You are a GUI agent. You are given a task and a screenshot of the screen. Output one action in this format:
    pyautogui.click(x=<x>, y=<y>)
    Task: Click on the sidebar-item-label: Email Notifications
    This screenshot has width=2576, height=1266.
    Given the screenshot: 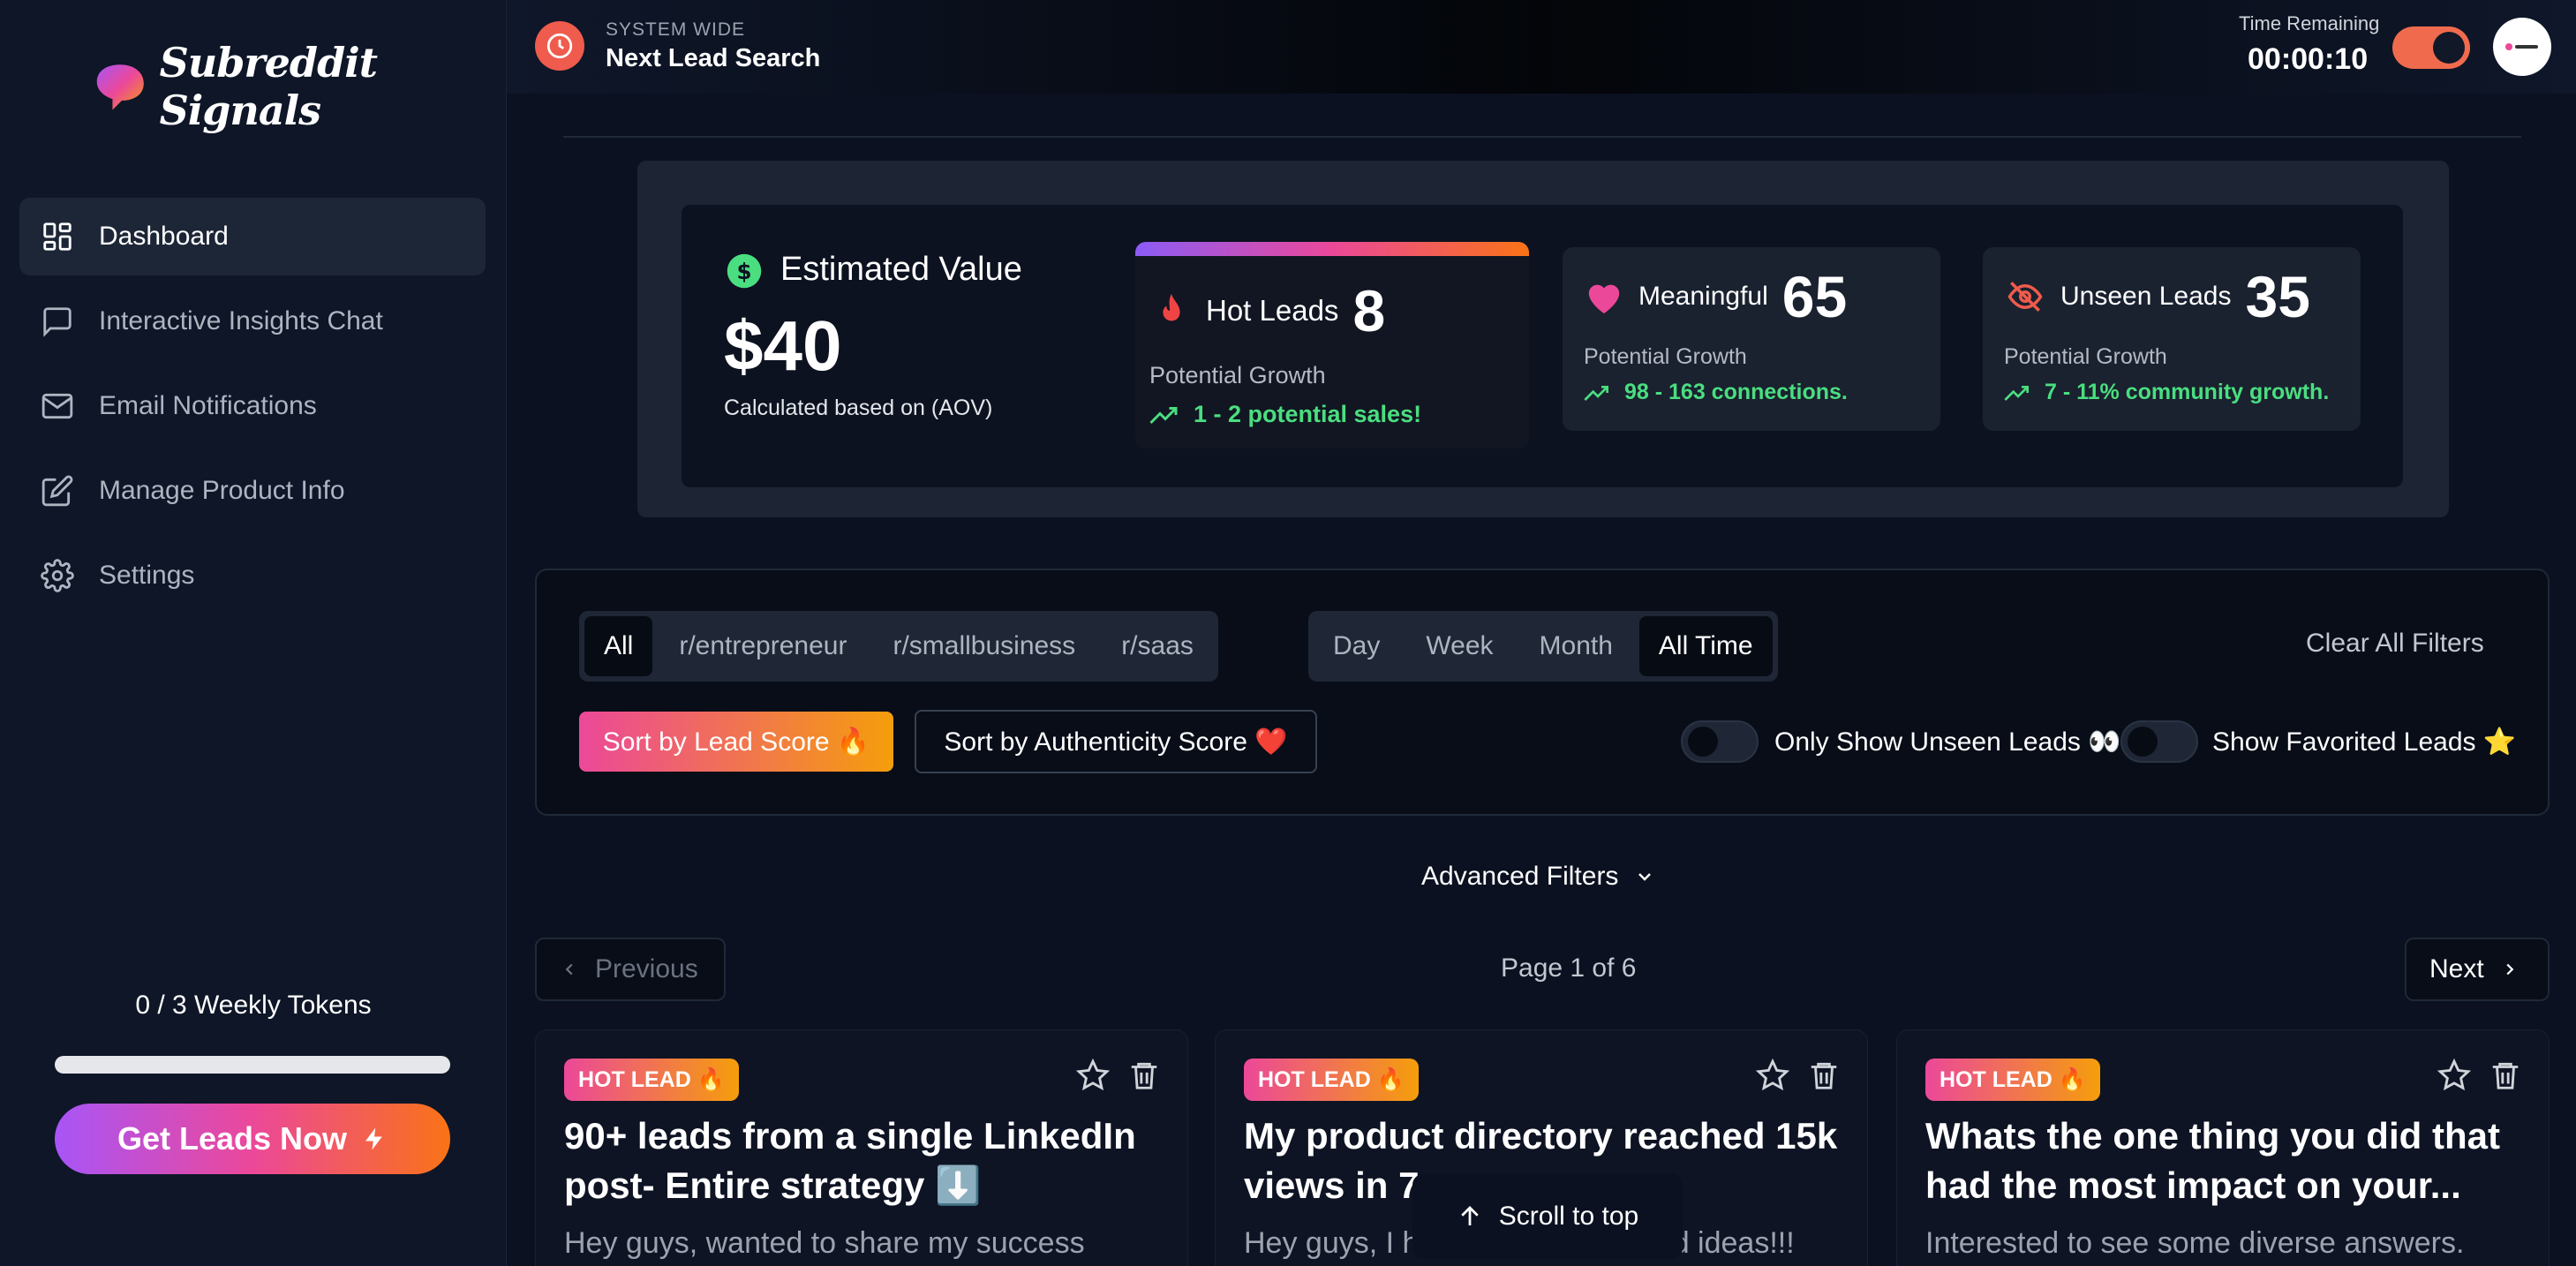 What is the action you would take?
    pyautogui.click(x=208, y=405)
    